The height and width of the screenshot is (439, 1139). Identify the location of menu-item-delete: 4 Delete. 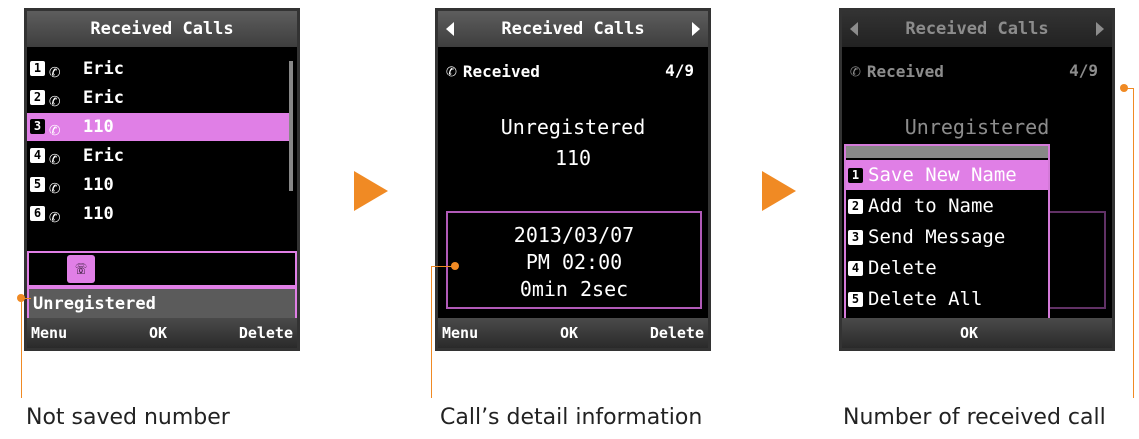
(947, 268).